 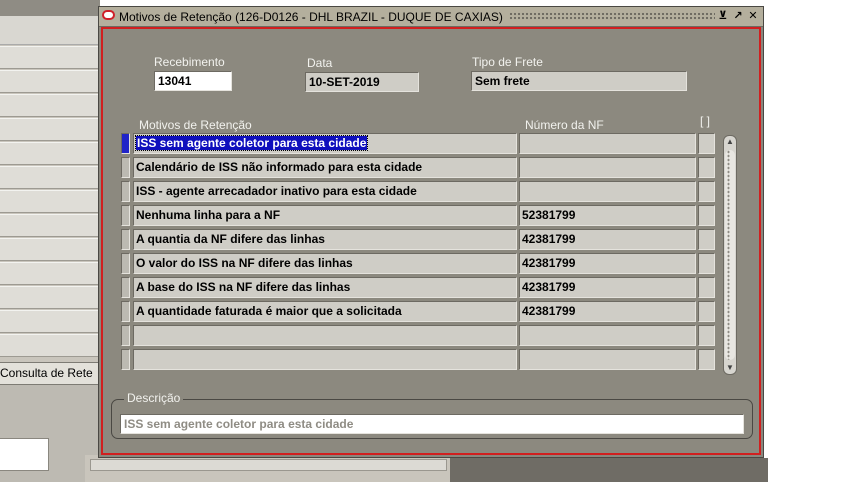 I want to click on background-field, so click(x=24, y=454).